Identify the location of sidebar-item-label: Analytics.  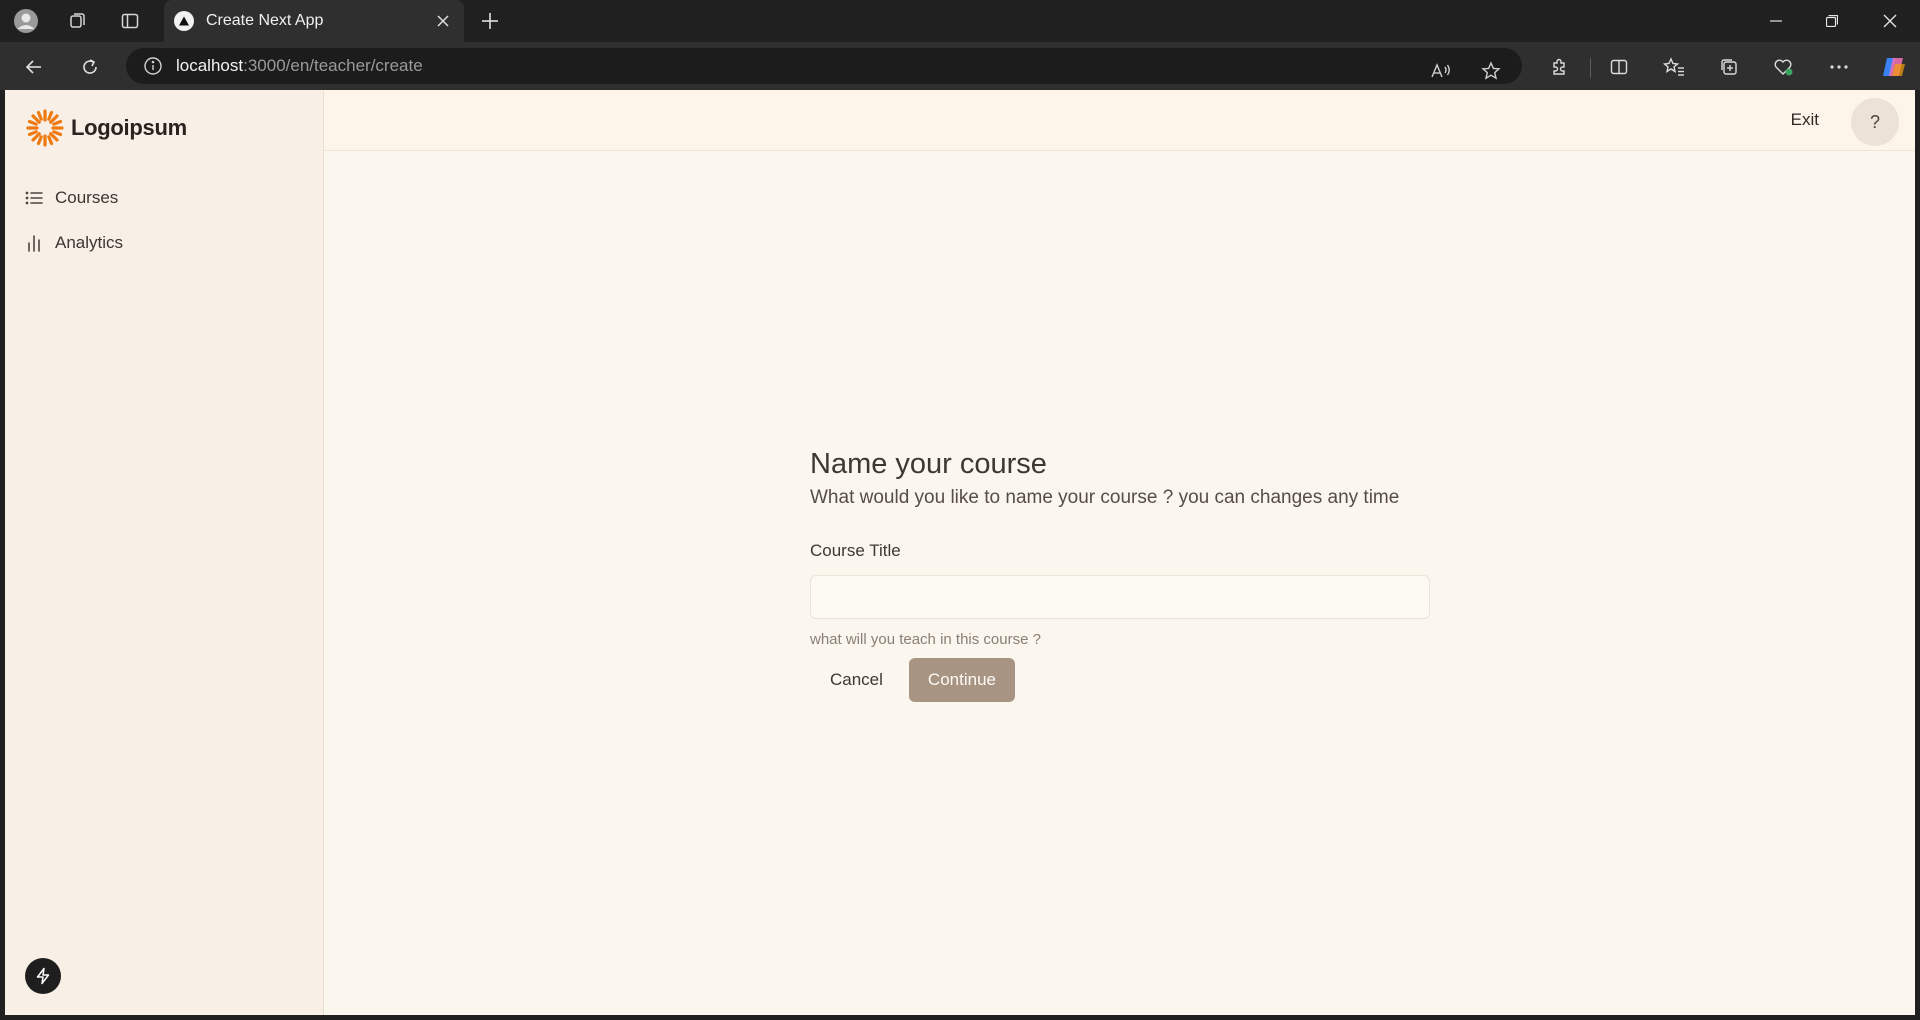
(89, 242).